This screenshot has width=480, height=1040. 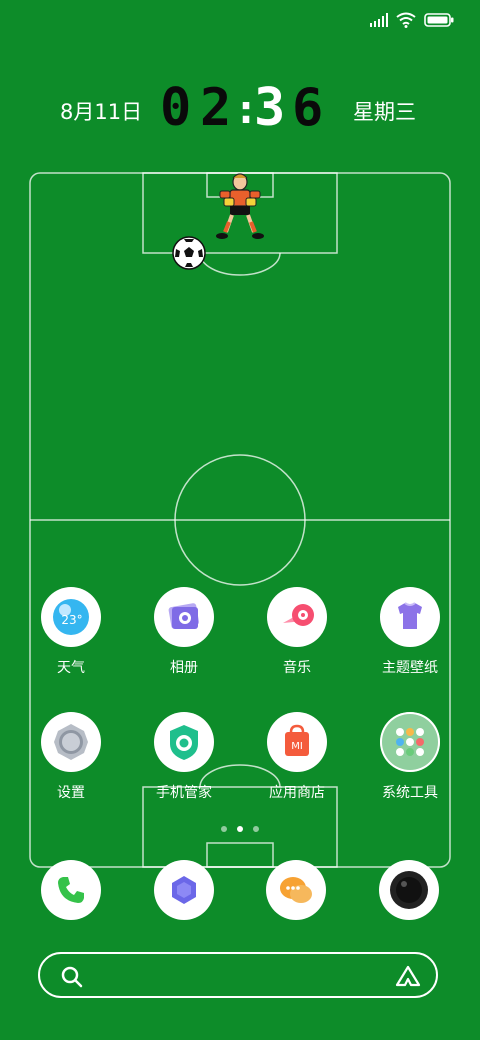 I want to click on settings-icon, so click(x=71, y=742).